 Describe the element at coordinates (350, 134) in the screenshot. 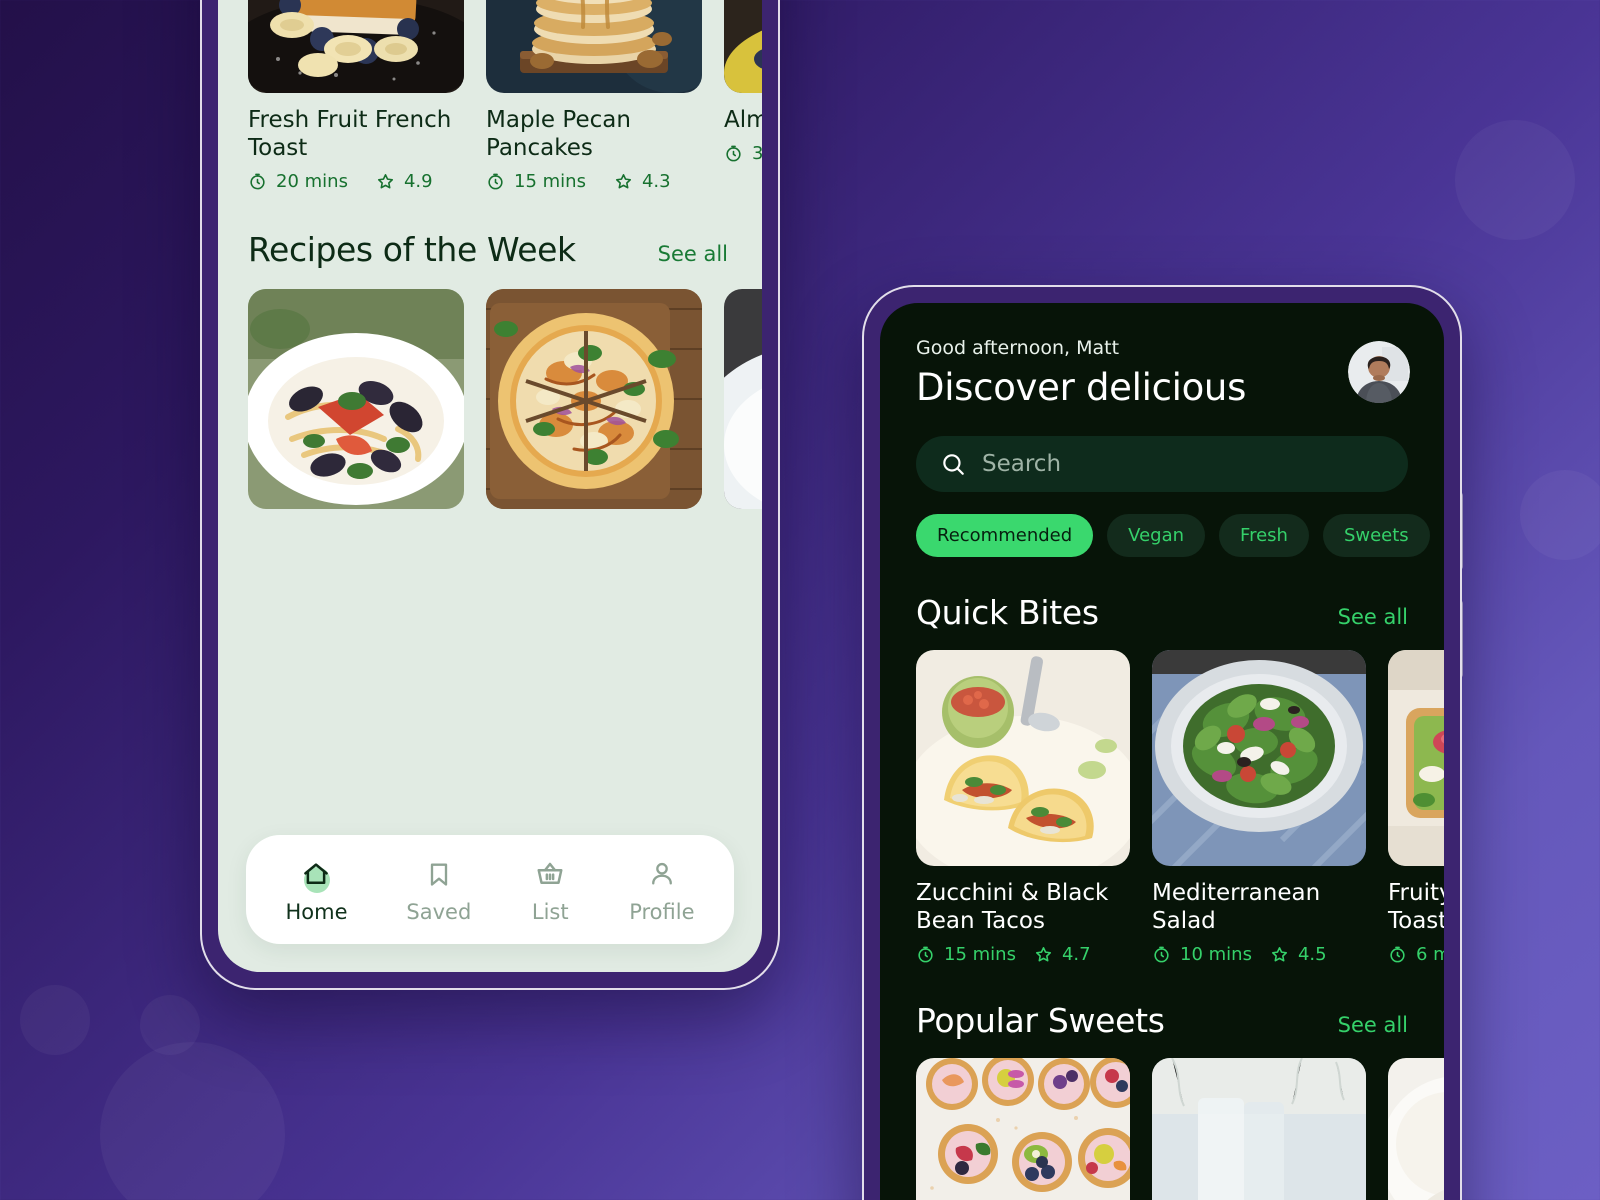

I see `recipe-name: Fresh Fruit French Toast` at that location.